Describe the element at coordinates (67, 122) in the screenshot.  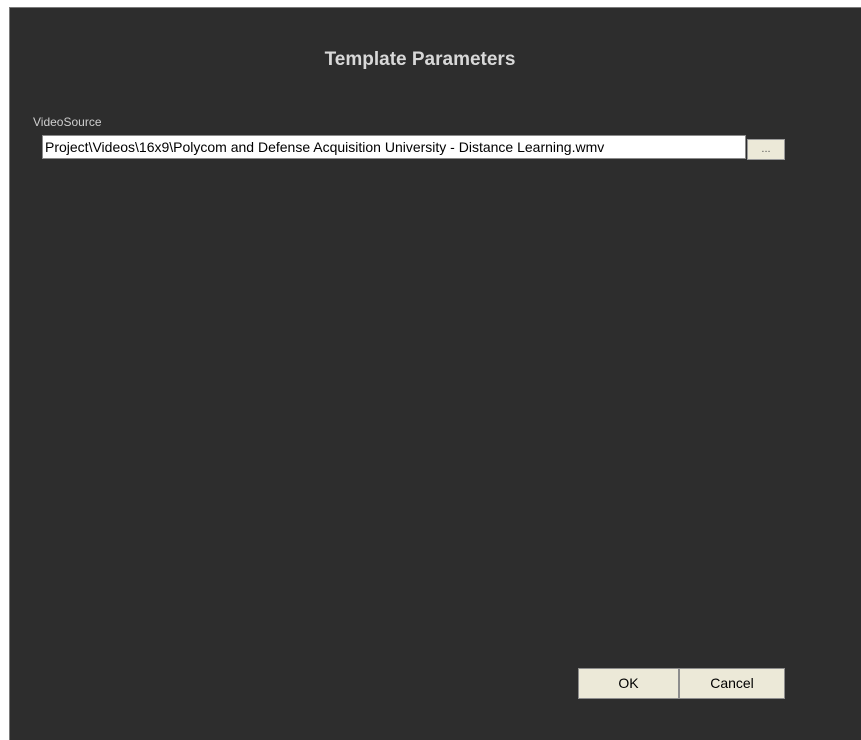
I see `videosource-label: VideoSource` at that location.